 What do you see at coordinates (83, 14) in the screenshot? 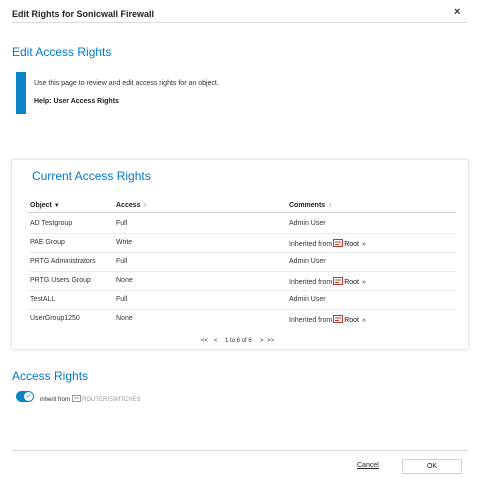
I see `dialog-title: Edit Rights for Sonicwall Firewall` at bounding box center [83, 14].